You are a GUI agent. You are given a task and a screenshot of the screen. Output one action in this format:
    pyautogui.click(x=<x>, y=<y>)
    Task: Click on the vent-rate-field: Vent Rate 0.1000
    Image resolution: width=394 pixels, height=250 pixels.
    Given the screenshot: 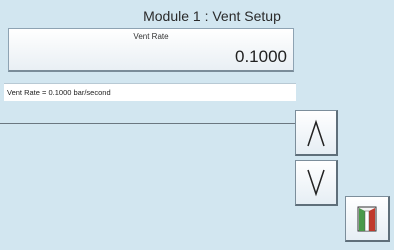 What is the action you would take?
    pyautogui.click(x=151, y=50)
    